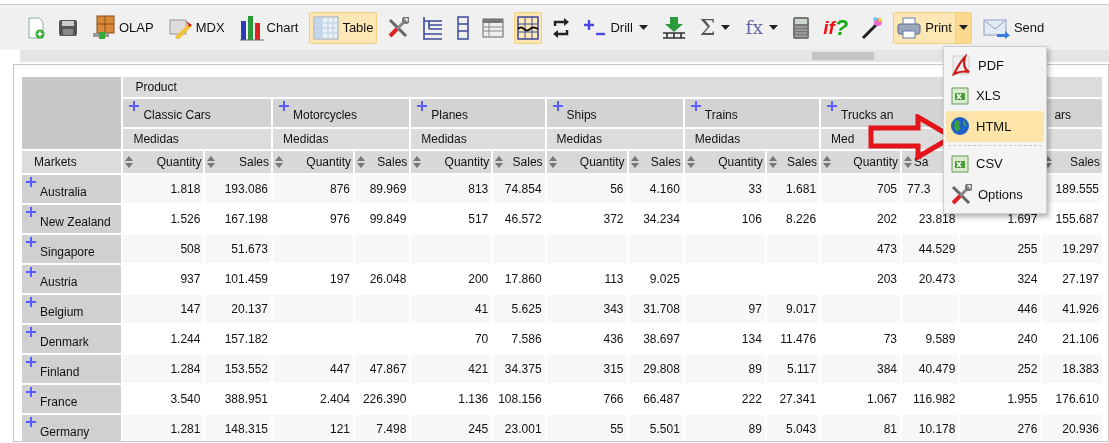  Describe the element at coordinates (478, 113) in the screenshot. I see `group-header: Planes` at that location.